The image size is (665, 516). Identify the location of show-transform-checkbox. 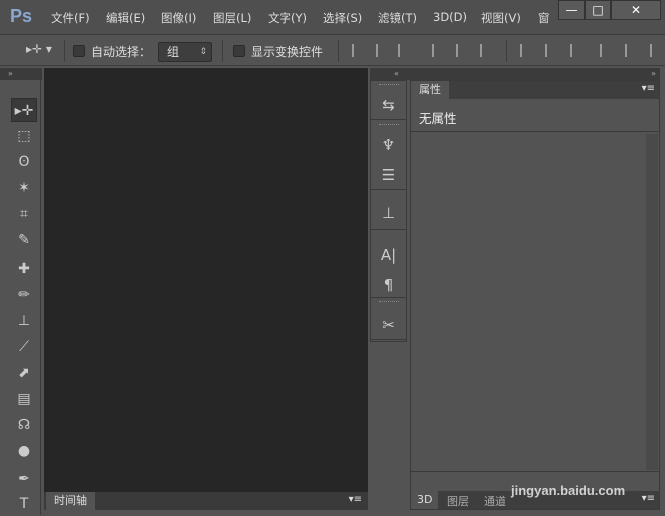
(239, 51).